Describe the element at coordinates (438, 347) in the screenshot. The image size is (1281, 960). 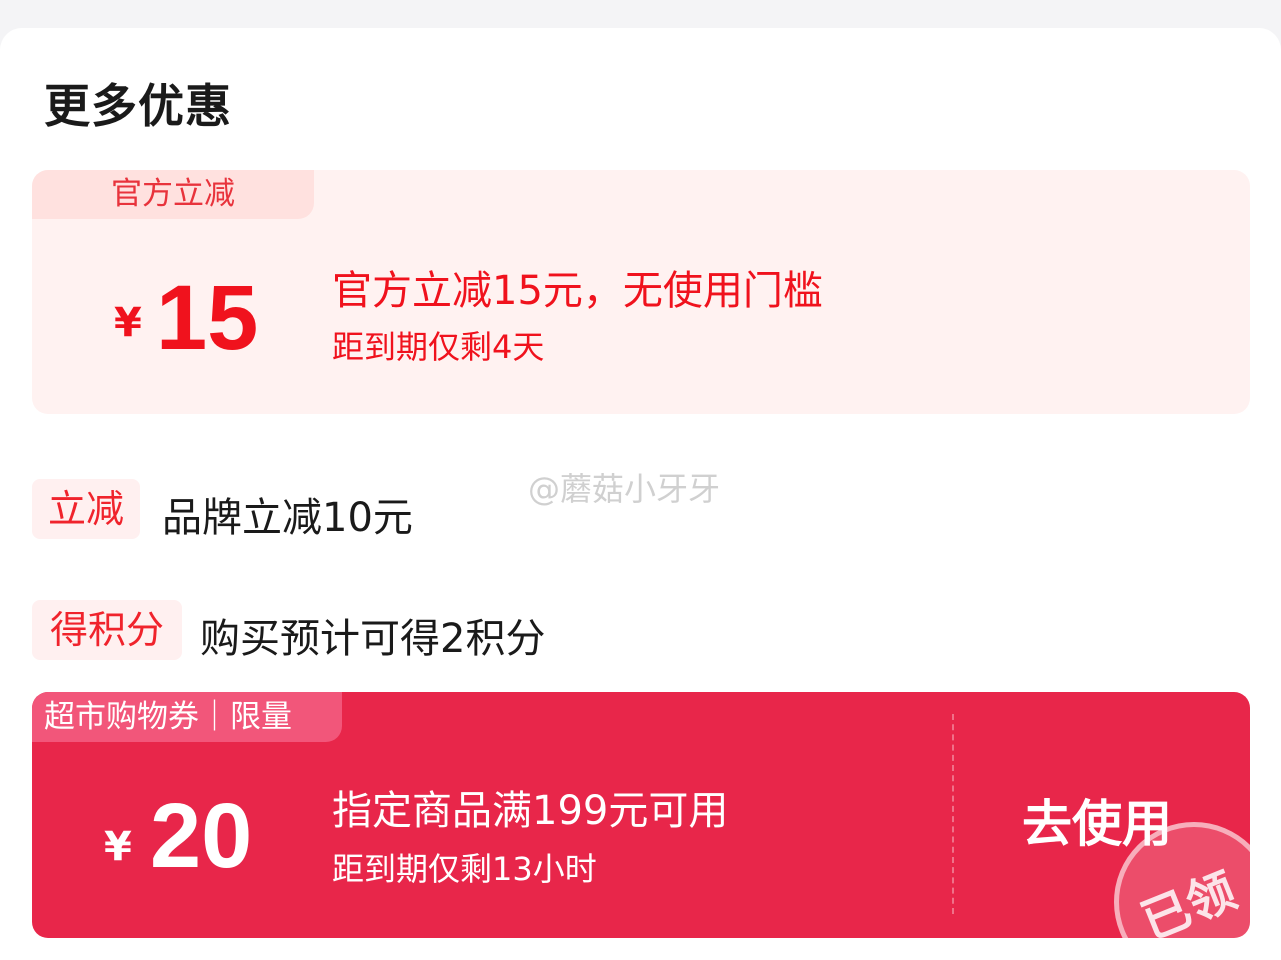
I see `coupon-expiry: 距到期仅剩4天` at that location.